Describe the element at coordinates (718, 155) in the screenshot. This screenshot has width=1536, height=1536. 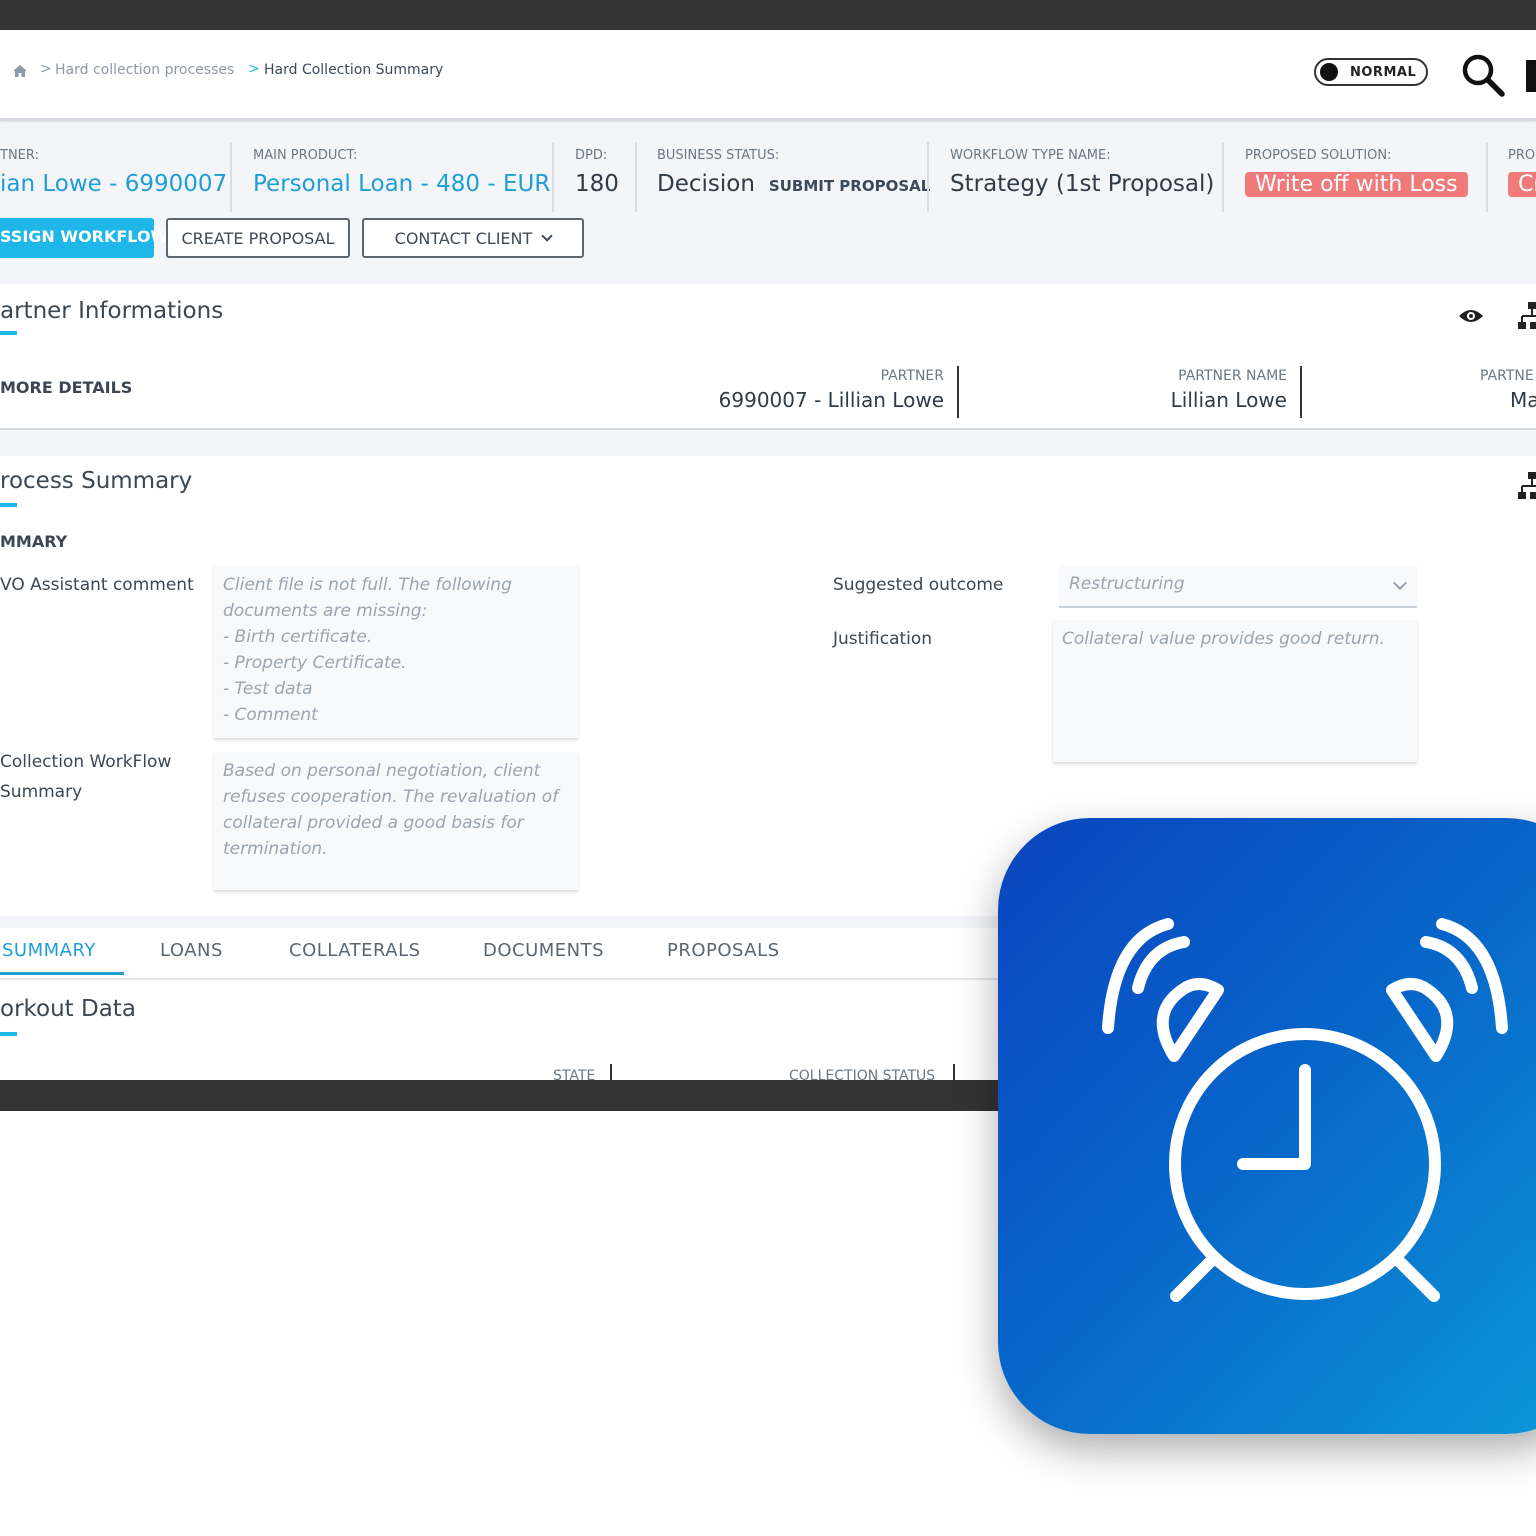
I see `business-status-label: BUSINESS STATUS:` at that location.